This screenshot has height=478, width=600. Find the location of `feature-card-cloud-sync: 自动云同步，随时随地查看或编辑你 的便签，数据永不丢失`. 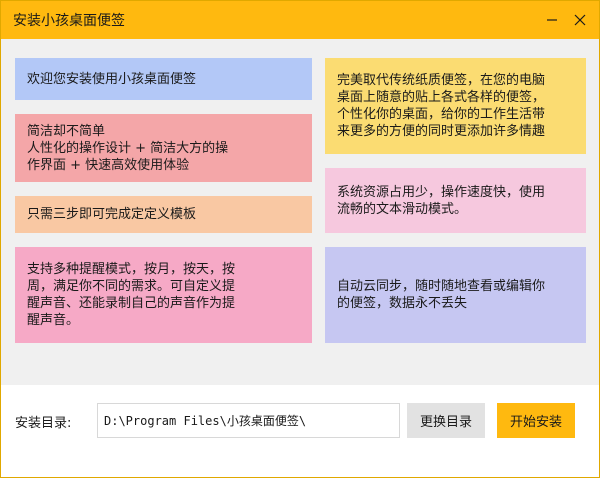

feature-card-cloud-sync: 自动云同步，随时随地查看或编辑你 的便签，数据永不丢失 is located at coordinates (455, 295).